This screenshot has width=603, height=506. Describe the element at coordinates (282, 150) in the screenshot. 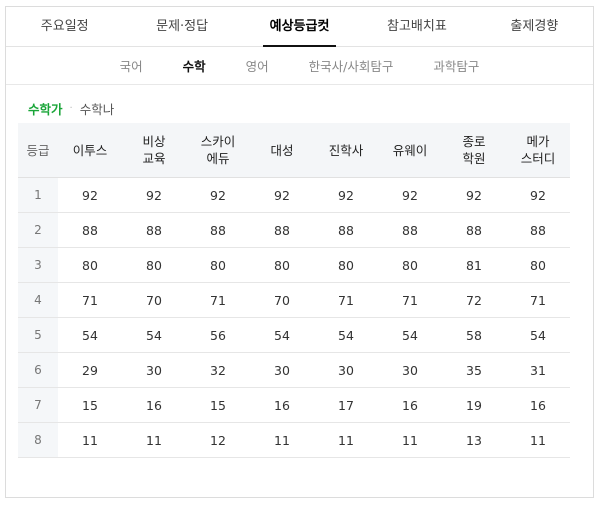

I see `column-header-daesung: 대성` at that location.